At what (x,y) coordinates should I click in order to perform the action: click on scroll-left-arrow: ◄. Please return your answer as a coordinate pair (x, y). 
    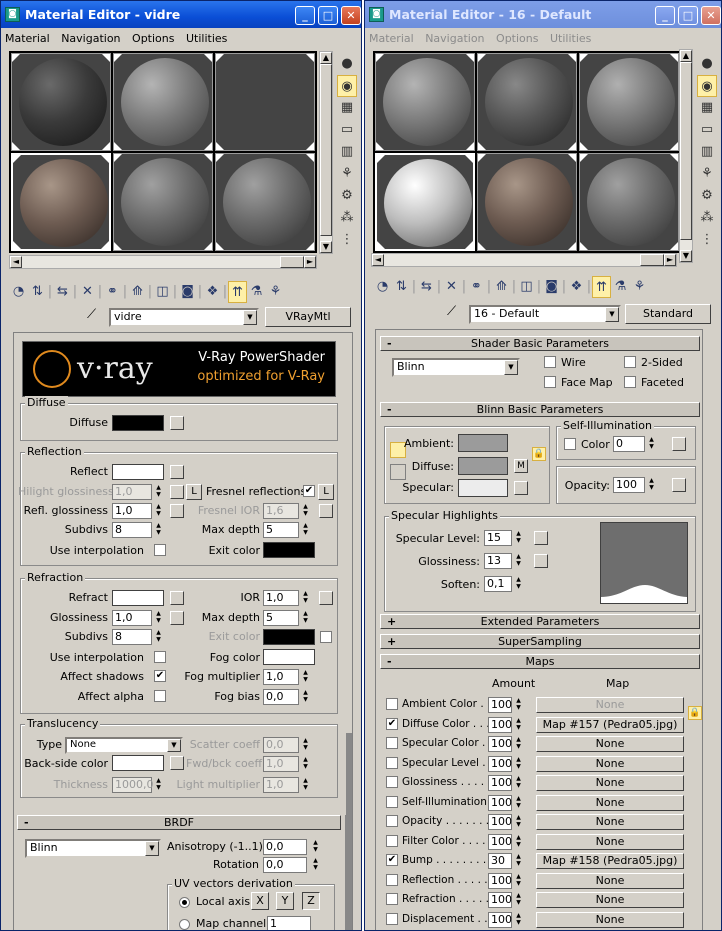
    Looking at the image, I should click on (378, 260).